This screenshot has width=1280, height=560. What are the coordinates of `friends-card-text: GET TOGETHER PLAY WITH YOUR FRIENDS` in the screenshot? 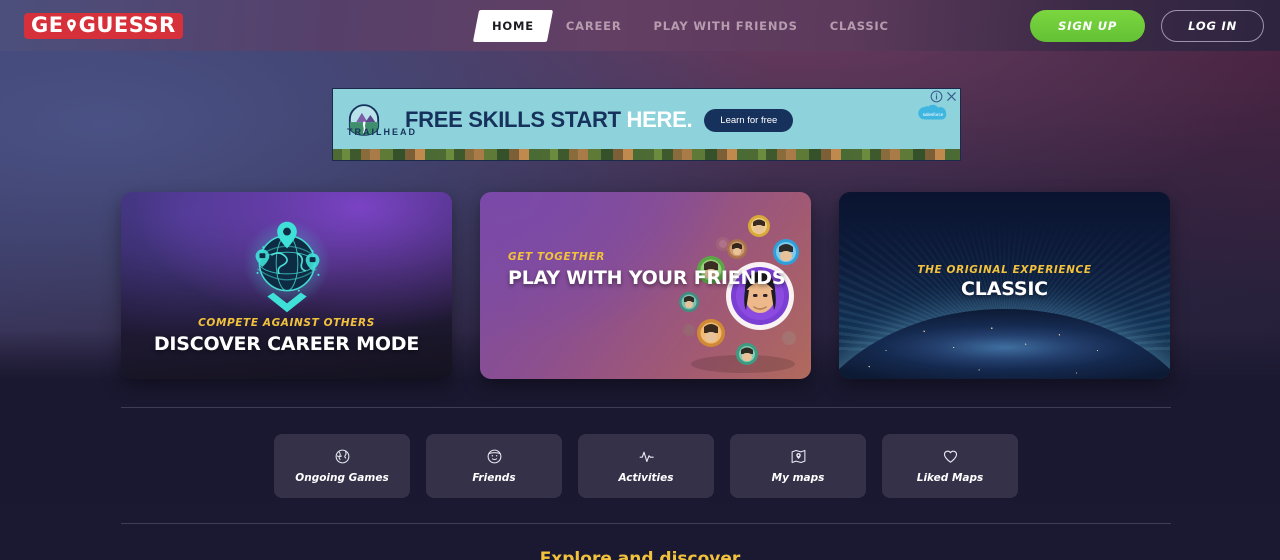 It's located at (647, 270).